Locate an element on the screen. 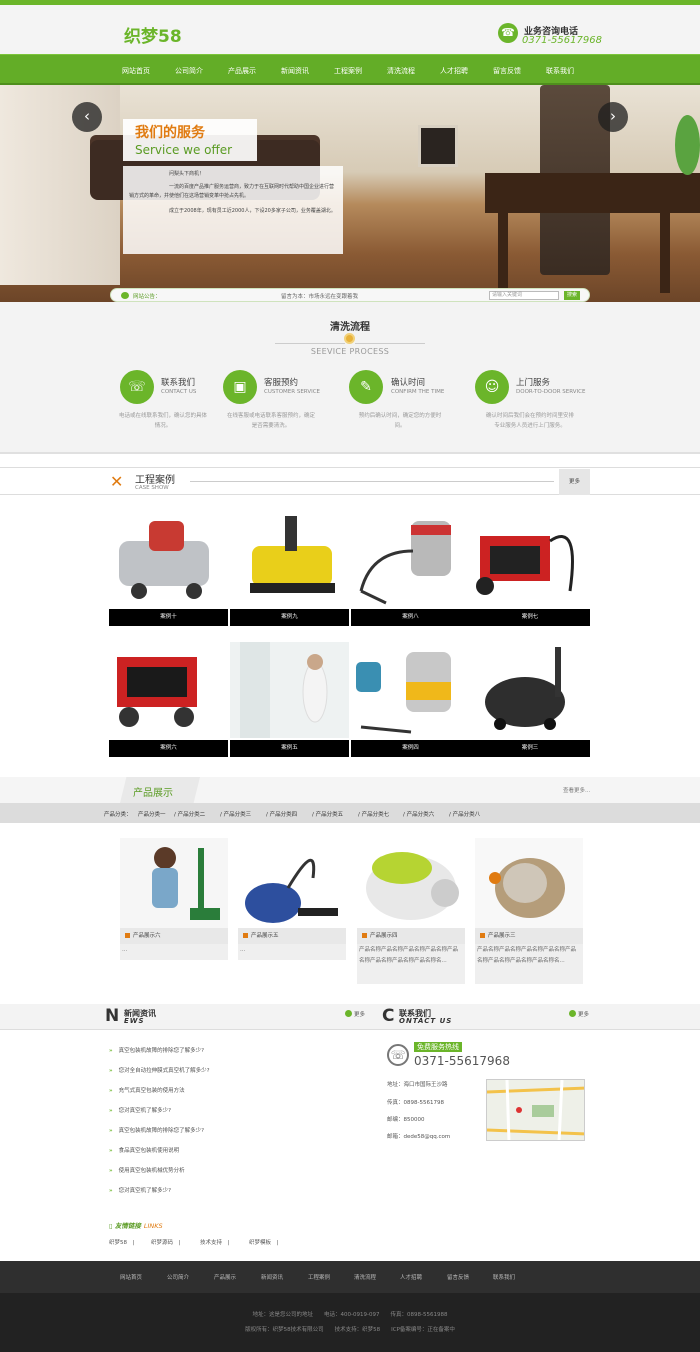 The width and height of the screenshot is (700, 1352). news-item: » 食品真空包装机使用说明 is located at coordinates (144, 1150).